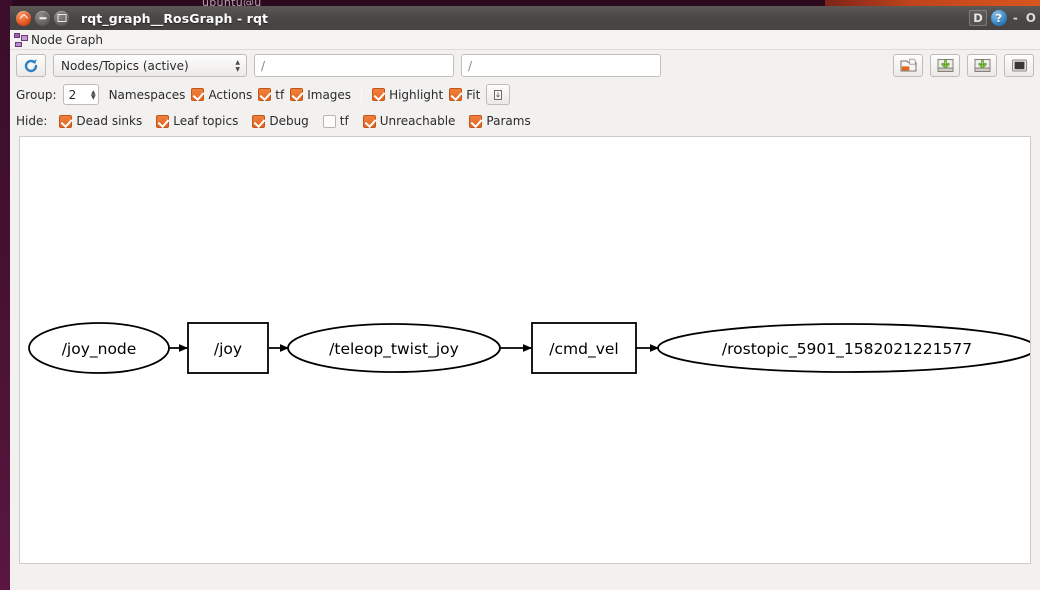 The width and height of the screenshot is (1040, 590). I want to click on checkbox-namespaces: Namespaces, so click(147, 95).